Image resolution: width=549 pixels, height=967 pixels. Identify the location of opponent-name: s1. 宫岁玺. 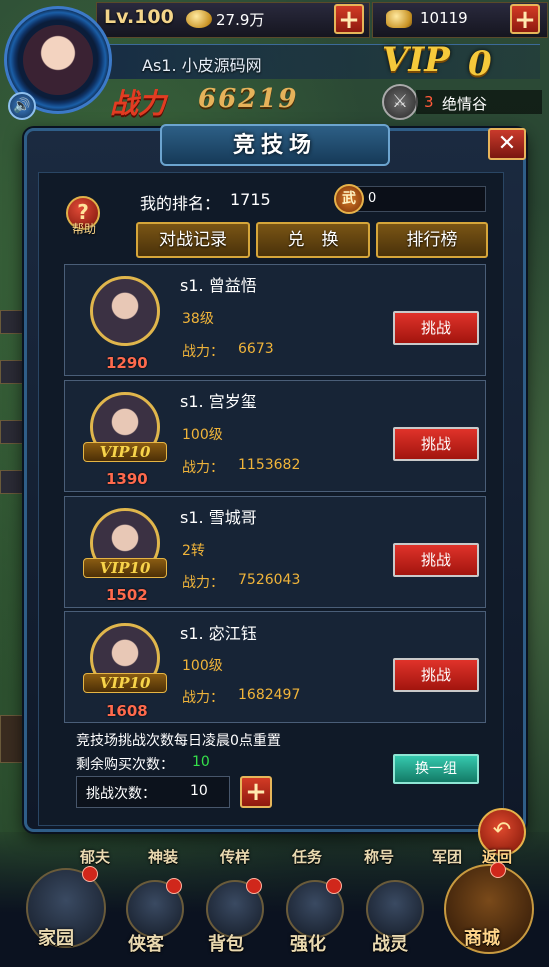
(218, 401).